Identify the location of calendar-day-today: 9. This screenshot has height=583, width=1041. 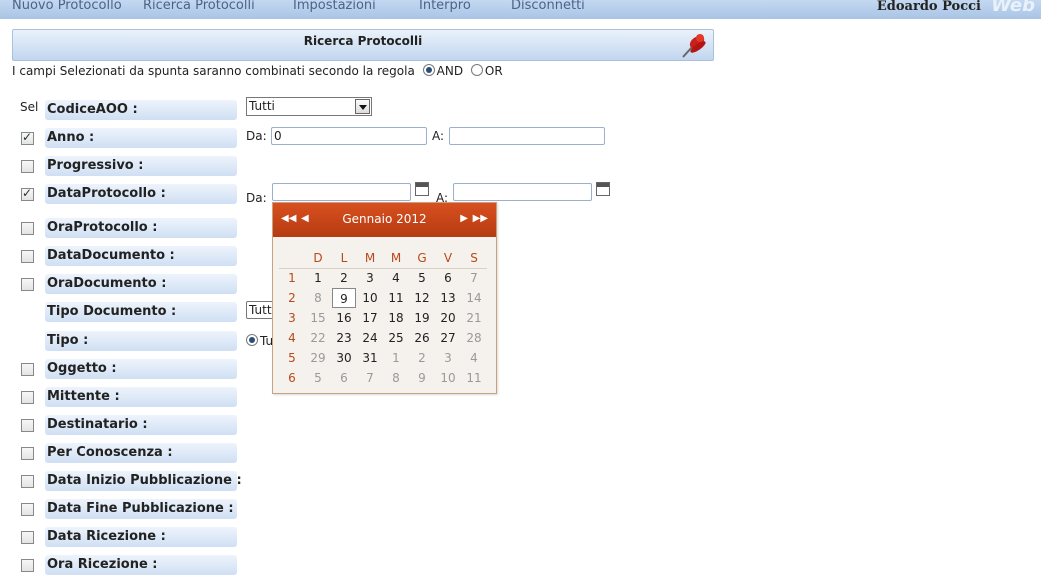
(344, 298).